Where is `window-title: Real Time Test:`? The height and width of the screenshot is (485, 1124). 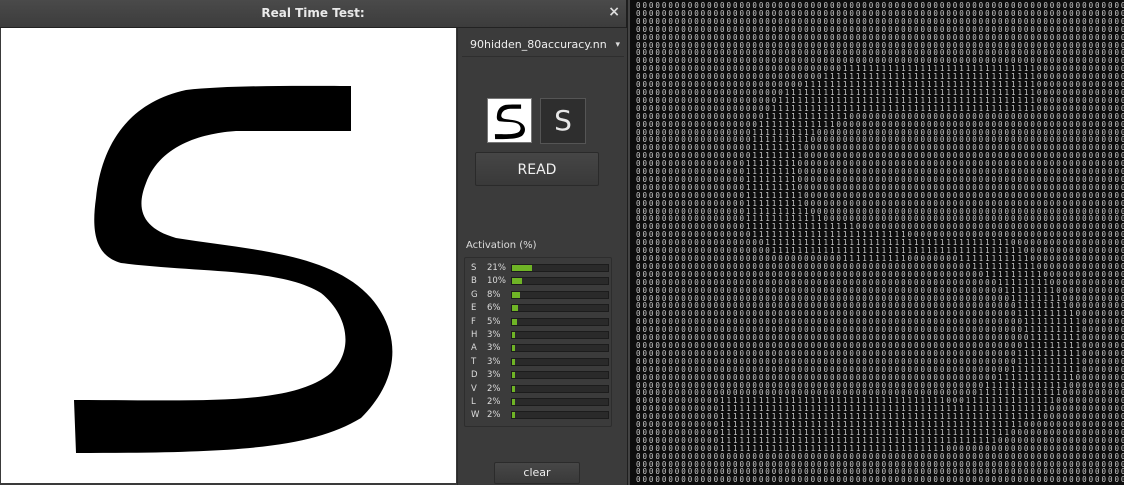 window-title: Real Time Test: is located at coordinates (313, 13).